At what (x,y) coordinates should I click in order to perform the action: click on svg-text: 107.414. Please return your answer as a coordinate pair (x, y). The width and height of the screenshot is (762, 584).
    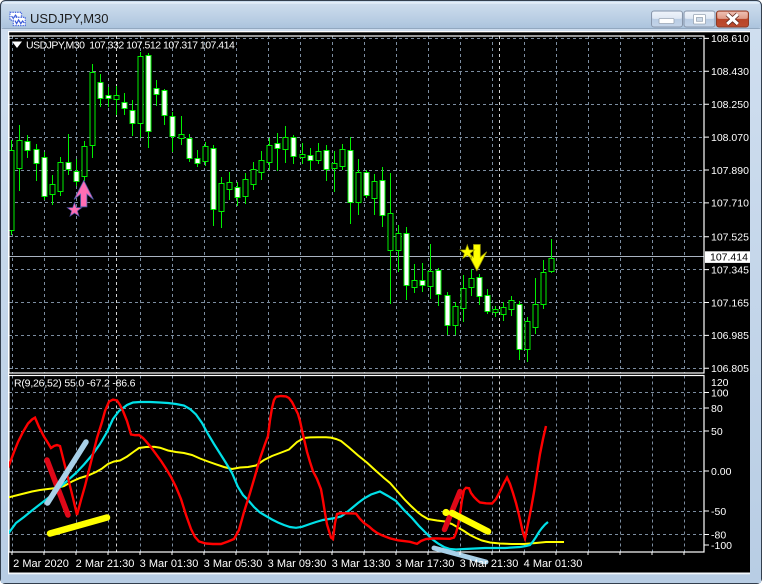
    Looking at the image, I should click on (729, 258).